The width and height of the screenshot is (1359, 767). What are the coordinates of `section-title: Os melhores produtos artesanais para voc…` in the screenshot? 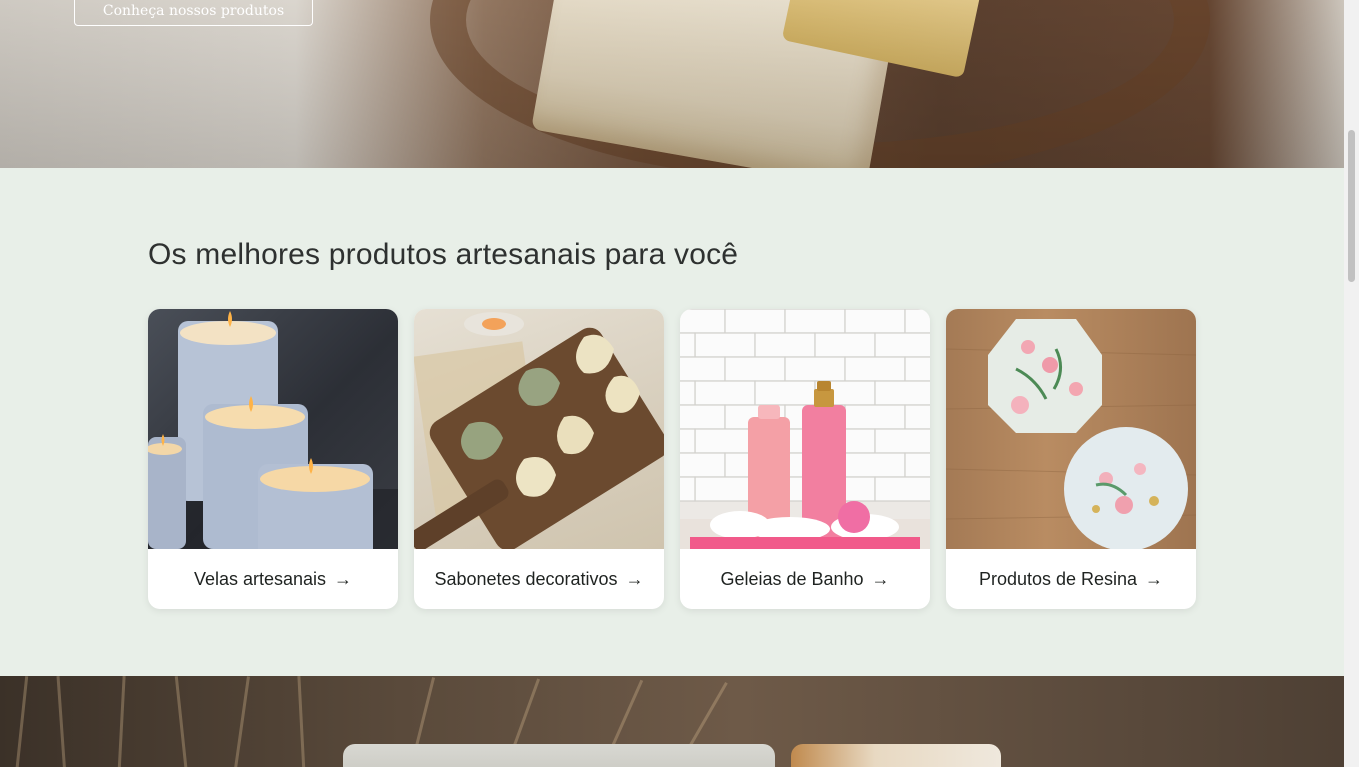 It's located at (443, 254).